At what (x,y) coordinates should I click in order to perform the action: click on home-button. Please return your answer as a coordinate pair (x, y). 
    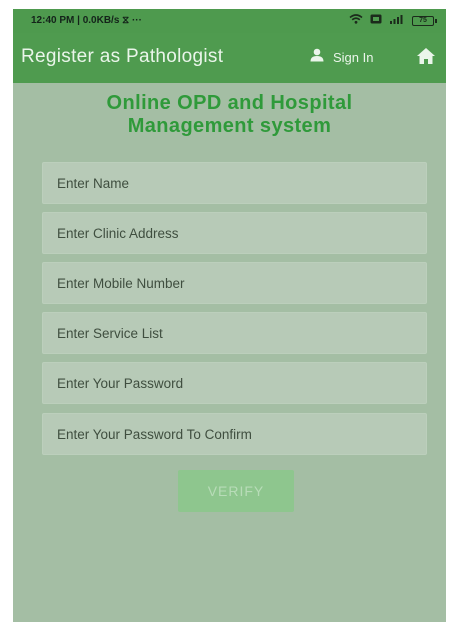
    Looking at the image, I should click on (426, 57).